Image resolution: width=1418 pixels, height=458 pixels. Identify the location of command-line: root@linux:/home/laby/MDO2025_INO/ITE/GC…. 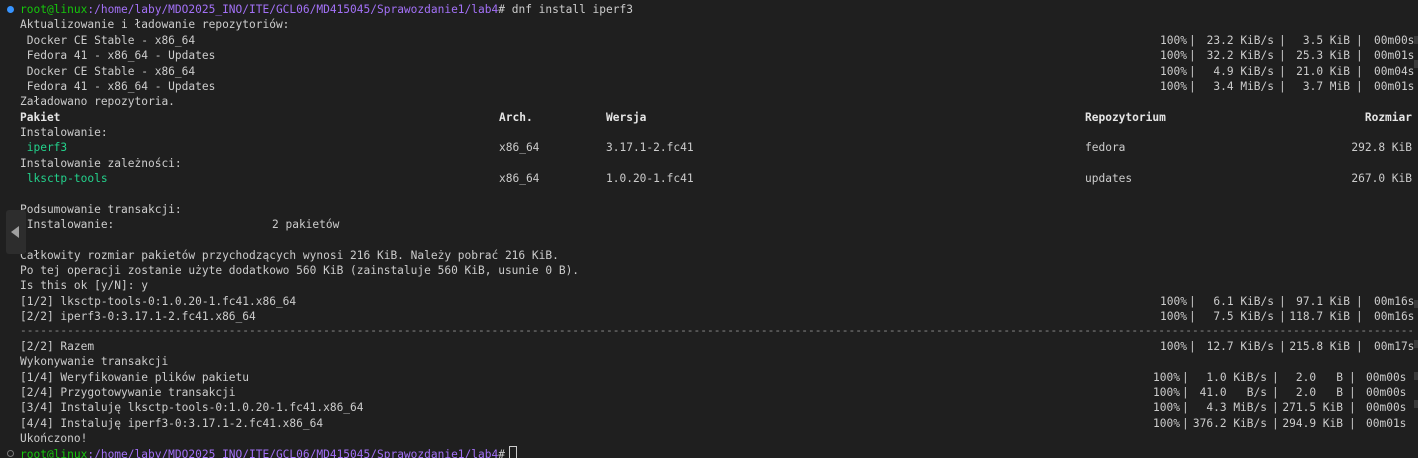
(709, 9).